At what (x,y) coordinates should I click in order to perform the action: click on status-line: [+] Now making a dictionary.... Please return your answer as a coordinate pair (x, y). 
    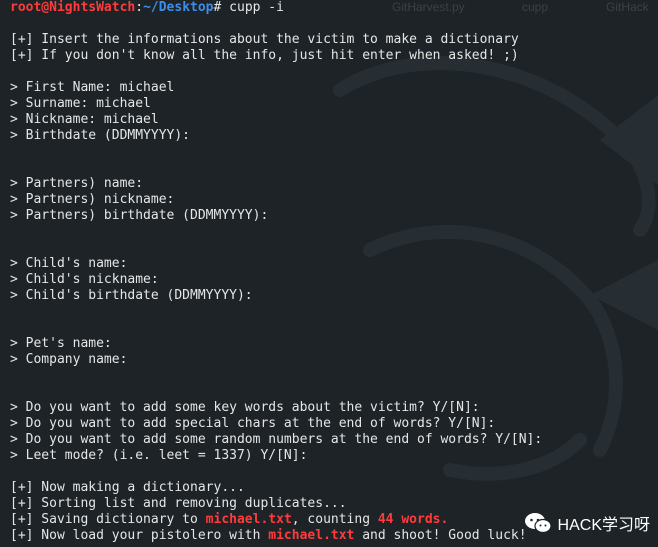
    Looking at the image, I should click on (127, 487).